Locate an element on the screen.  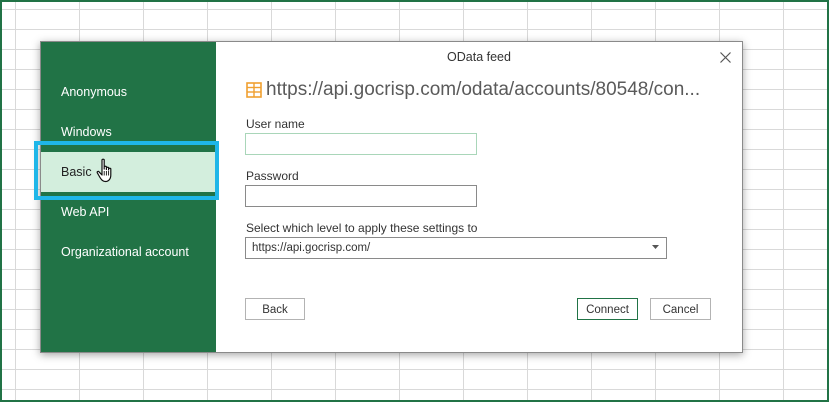
chevron-down-icon is located at coordinates (655, 247).